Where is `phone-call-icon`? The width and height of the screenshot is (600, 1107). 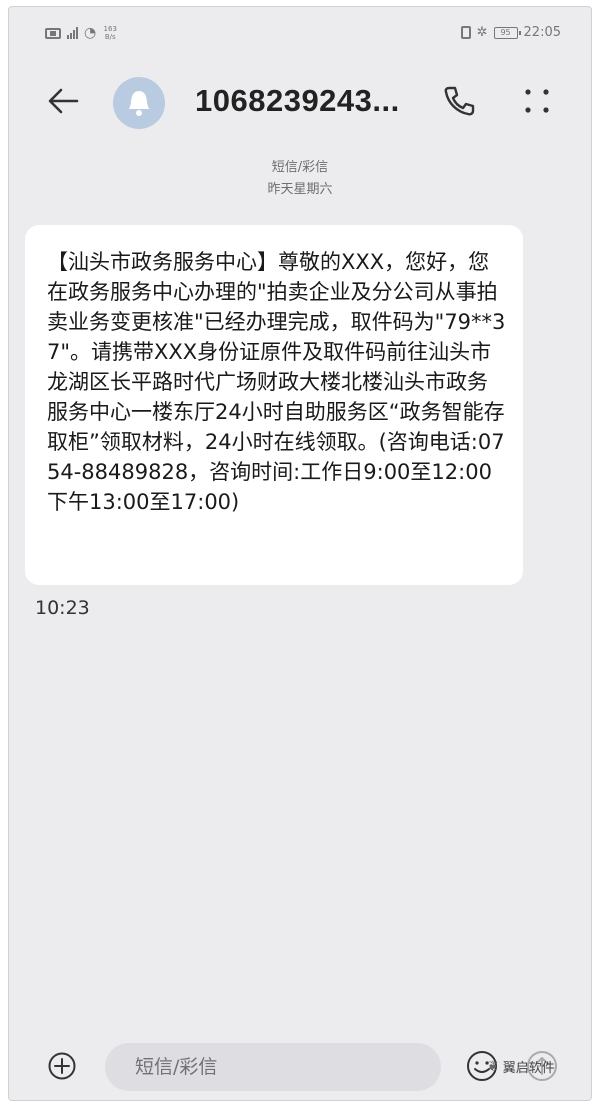 phone-call-icon is located at coordinates (459, 101).